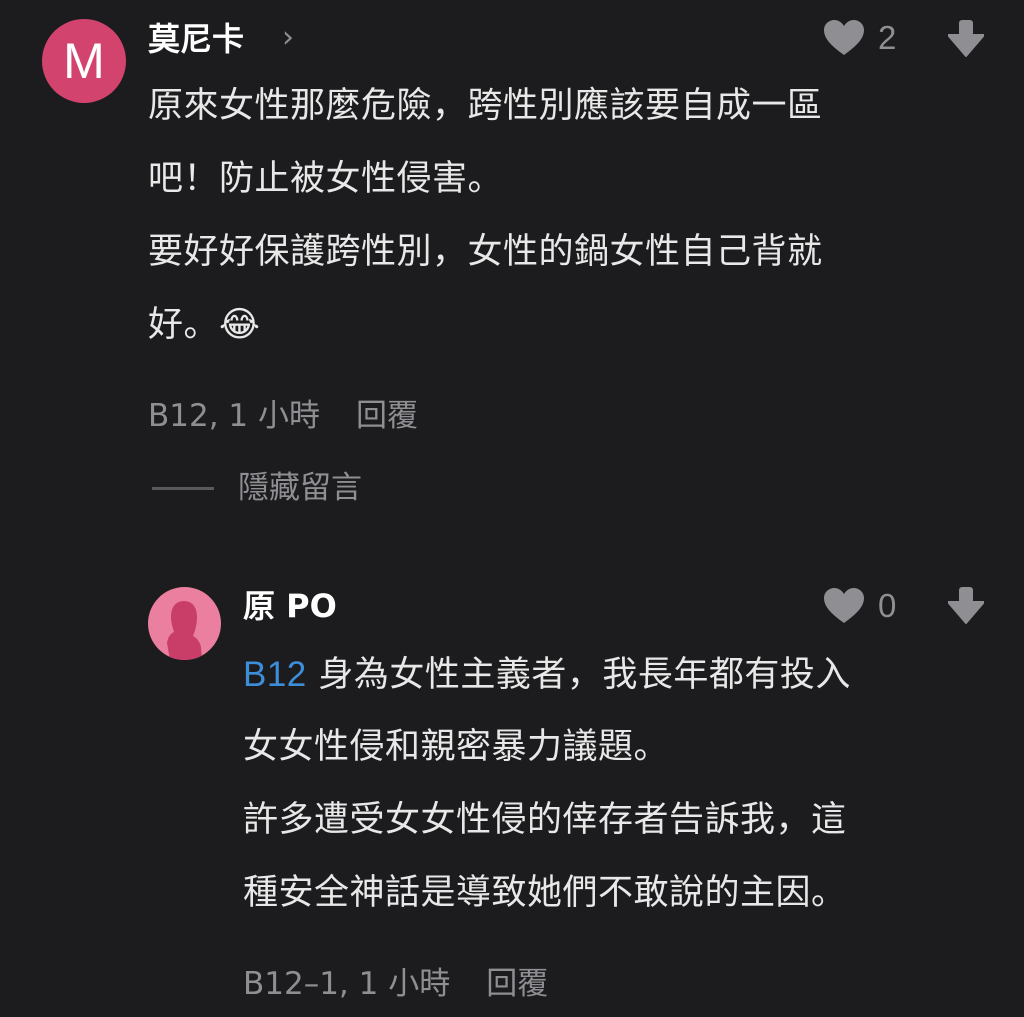 The image size is (1024, 1017). What do you see at coordinates (545, 893) in the screenshot?
I see `comment-line: 種安全神話是導致她們不敢說的主因。` at bounding box center [545, 893].